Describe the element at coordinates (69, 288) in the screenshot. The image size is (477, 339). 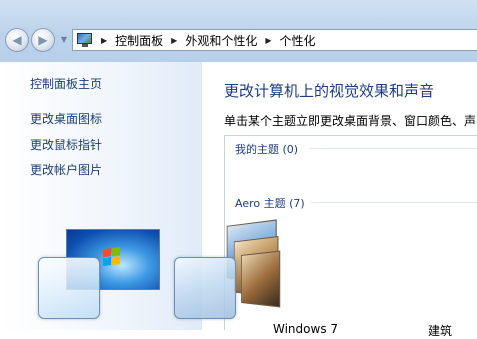
I see `theme-windows7-color-swatch` at that location.